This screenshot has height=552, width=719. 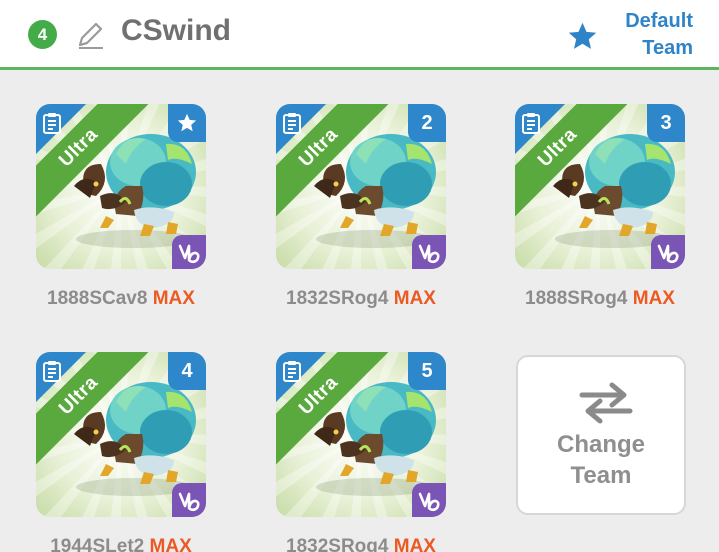 What do you see at coordinates (576, 298) in the screenshot?
I see `dinosaur-name: 1888SRog4` at bounding box center [576, 298].